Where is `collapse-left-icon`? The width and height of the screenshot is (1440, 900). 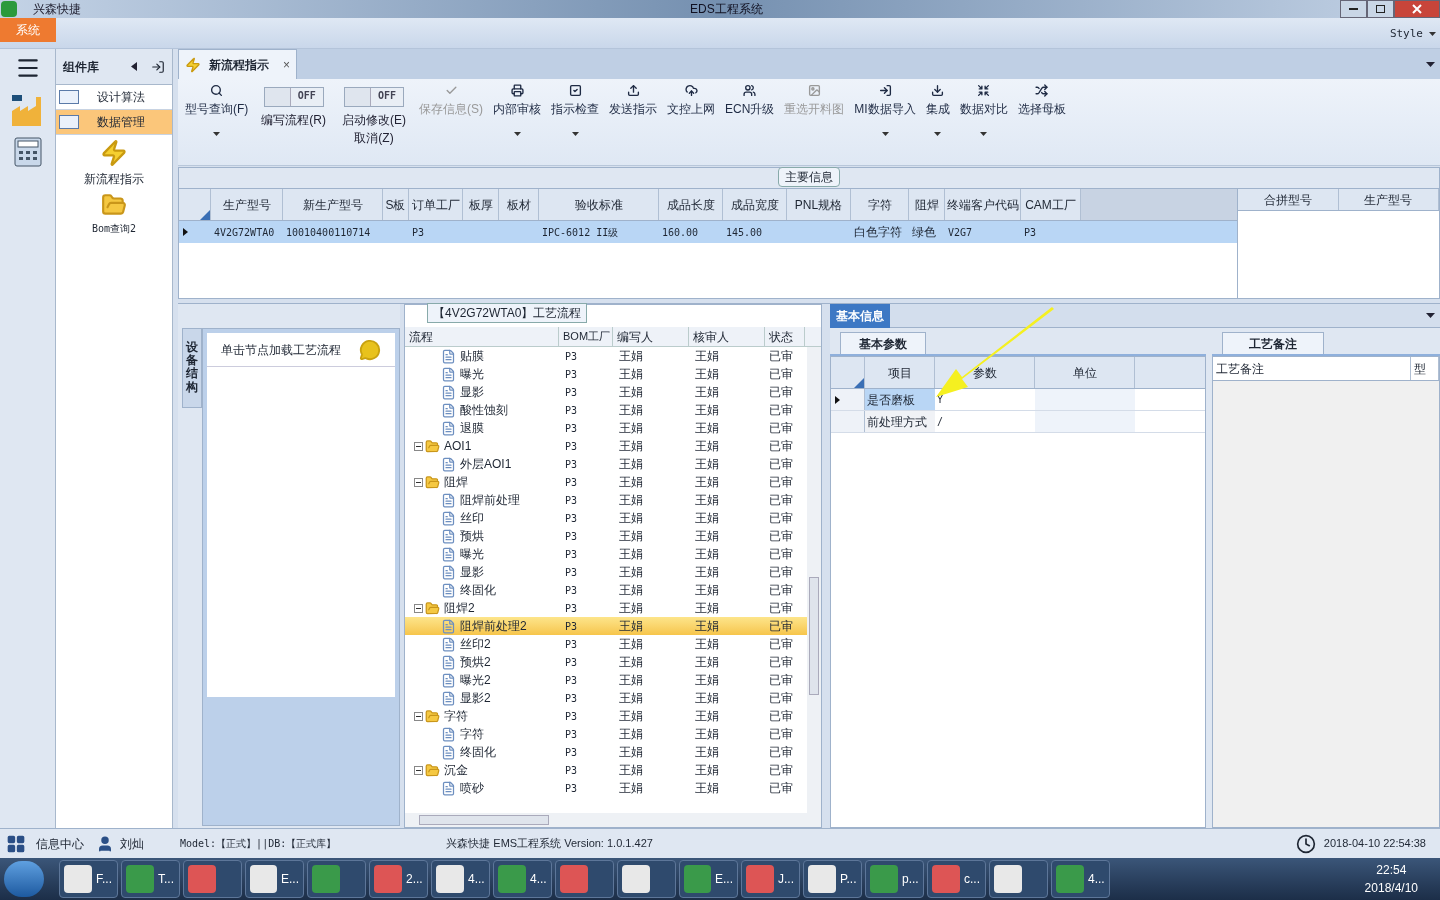 collapse-left-icon is located at coordinates (134, 66).